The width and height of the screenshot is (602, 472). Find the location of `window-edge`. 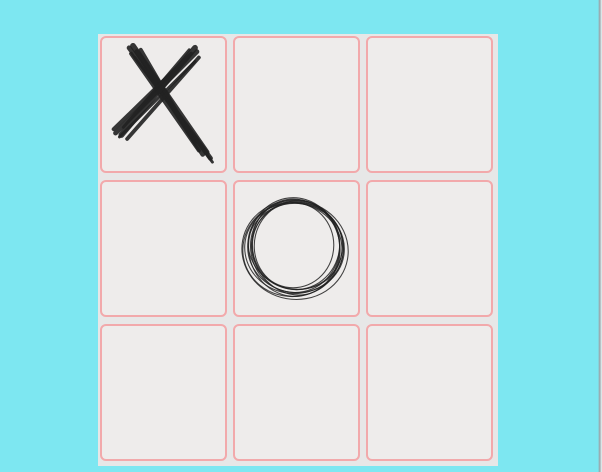

window-edge is located at coordinates (600, 236).